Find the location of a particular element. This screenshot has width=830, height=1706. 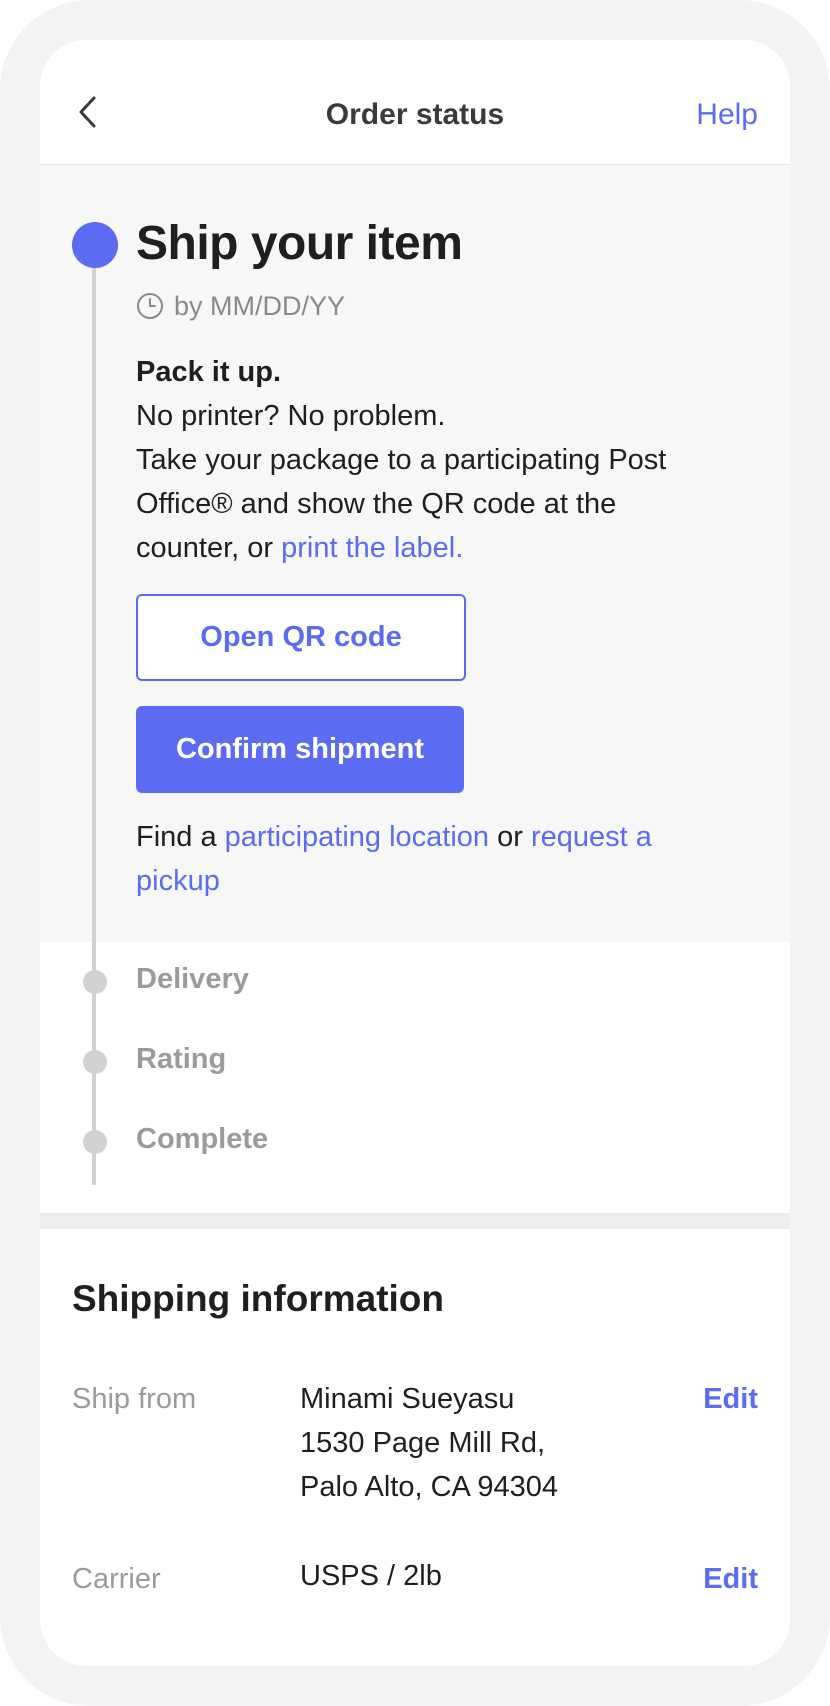

ship-from-city: Palo Alto, CA 94304 is located at coordinates (429, 1487).